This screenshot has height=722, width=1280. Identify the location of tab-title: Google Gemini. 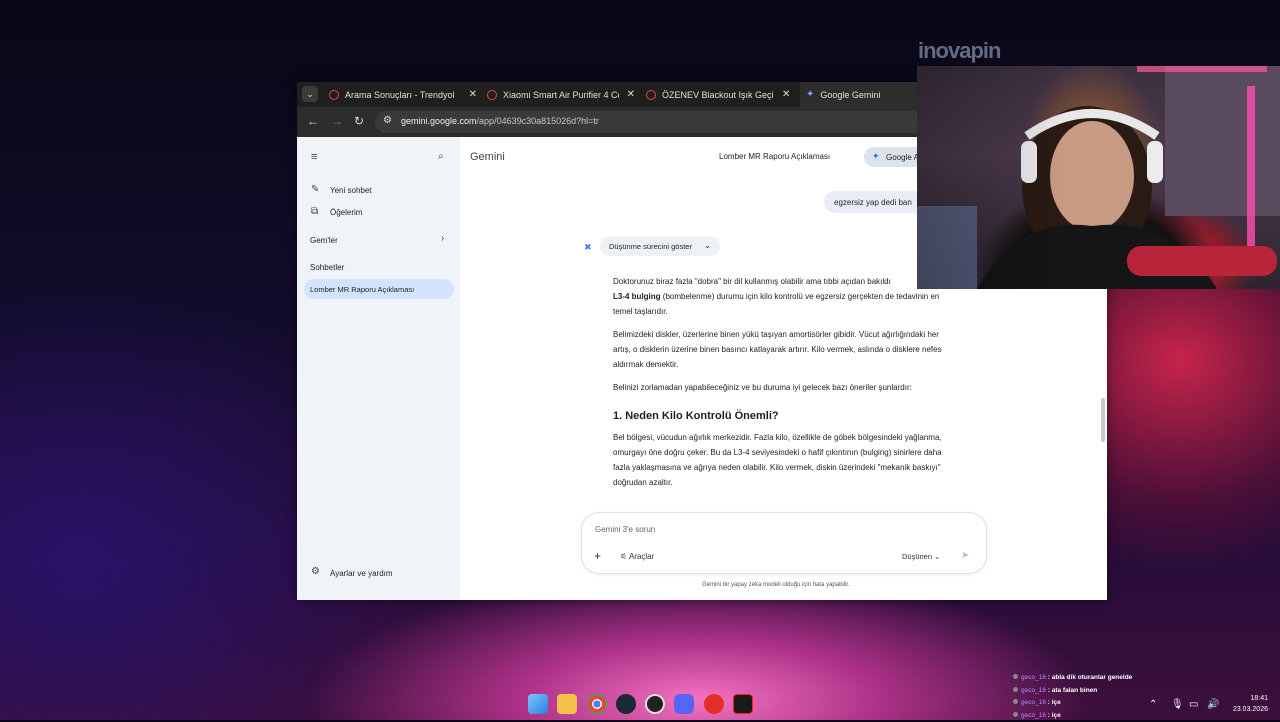
(850, 95).